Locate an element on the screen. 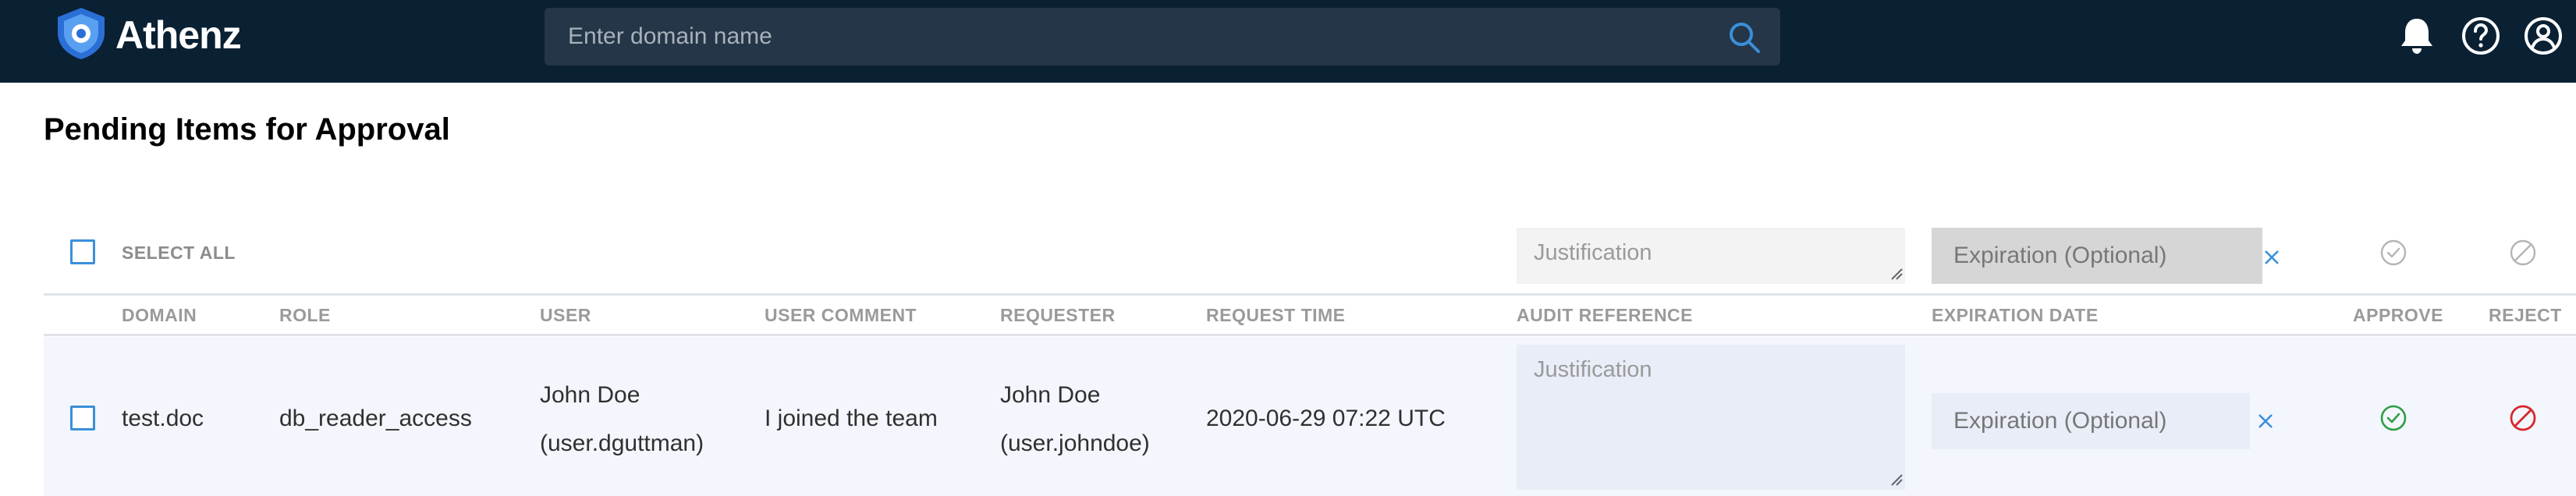 This screenshot has height=496, width=2576. row-user-name: John Doe is located at coordinates (590, 395).